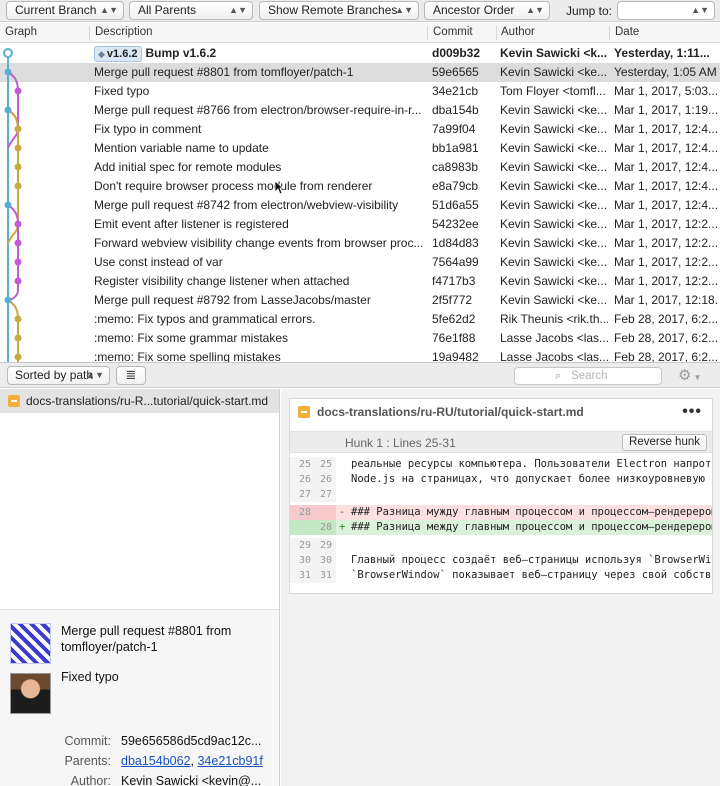 This screenshot has height=786, width=720. What do you see at coordinates (30, 643) in the screenshot?
I see `avatar` at bounding box center [30, 643].